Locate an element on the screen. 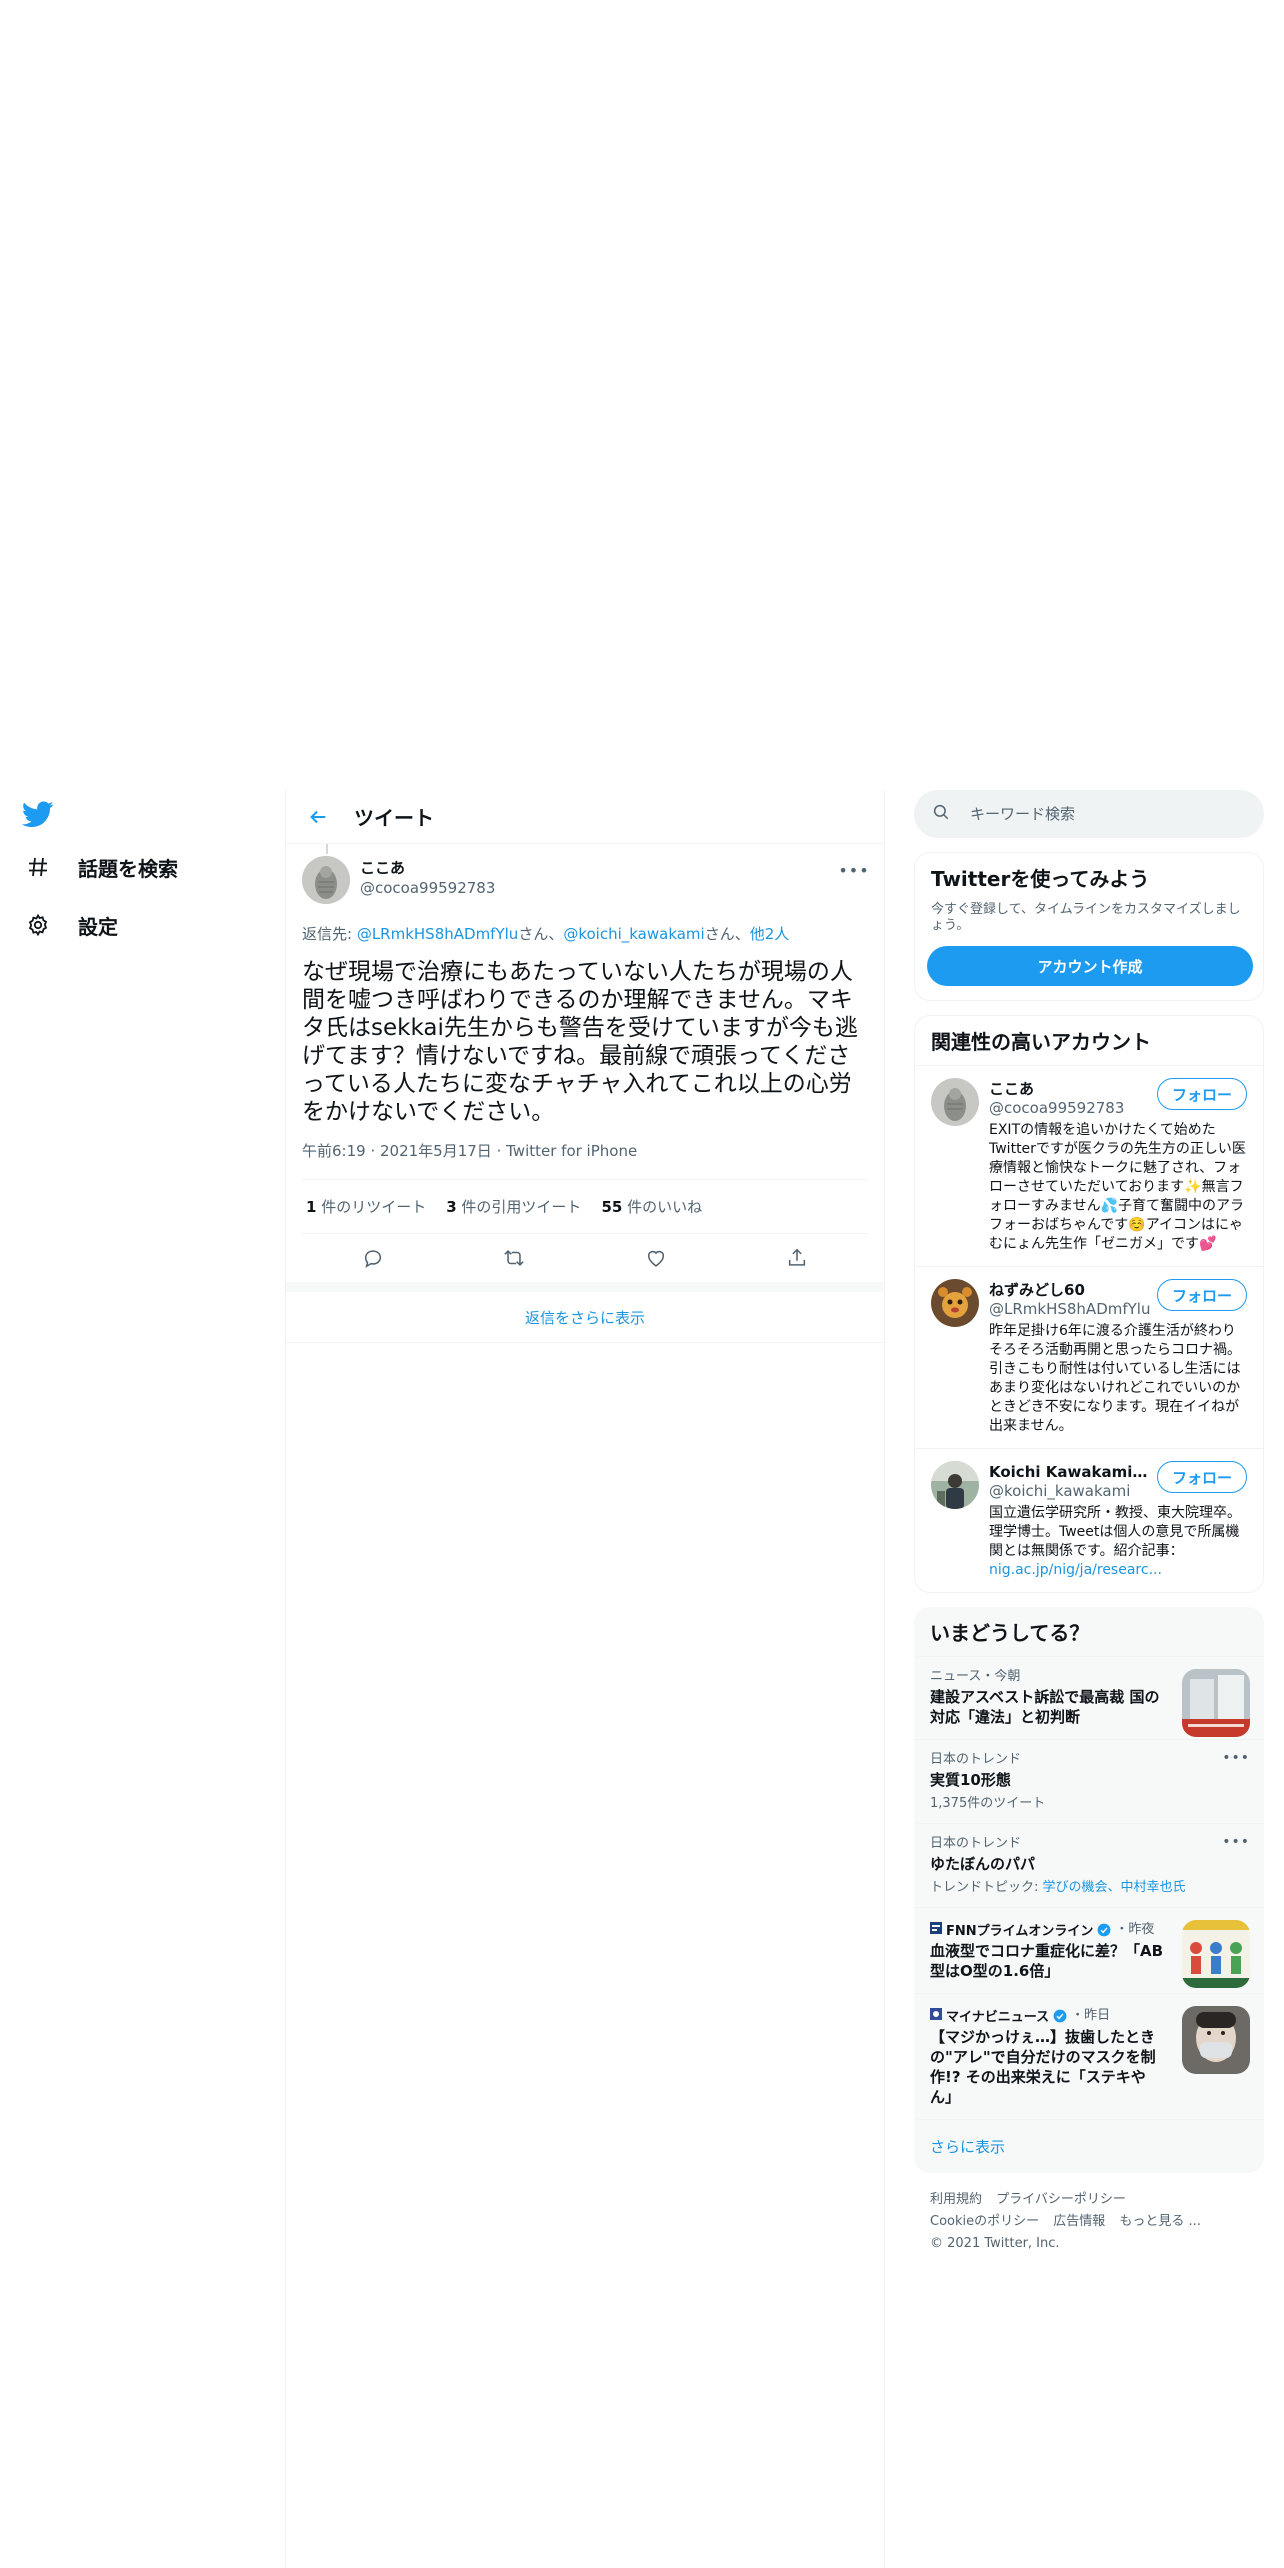 This screenshot has height=2568, width=1284. account-handle: @koichi_kawakami is located at coordinates (1070, 1491).